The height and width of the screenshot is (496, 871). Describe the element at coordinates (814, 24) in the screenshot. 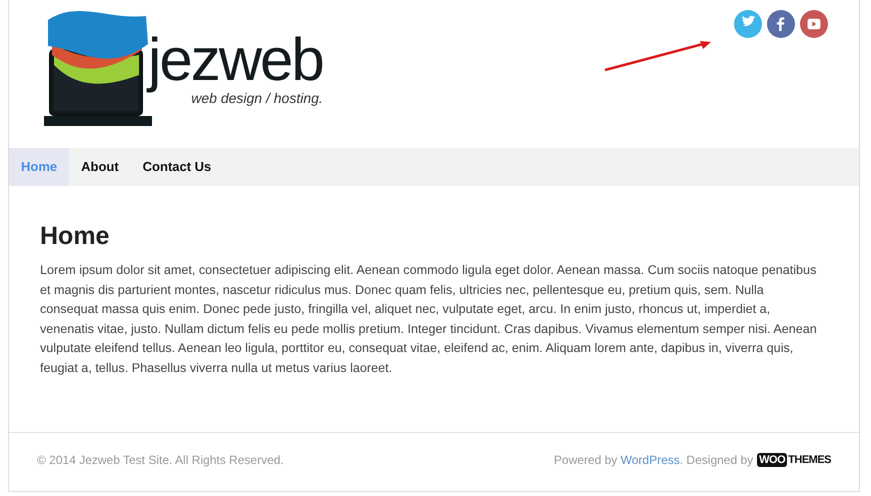

I see `play-icon` at that location.